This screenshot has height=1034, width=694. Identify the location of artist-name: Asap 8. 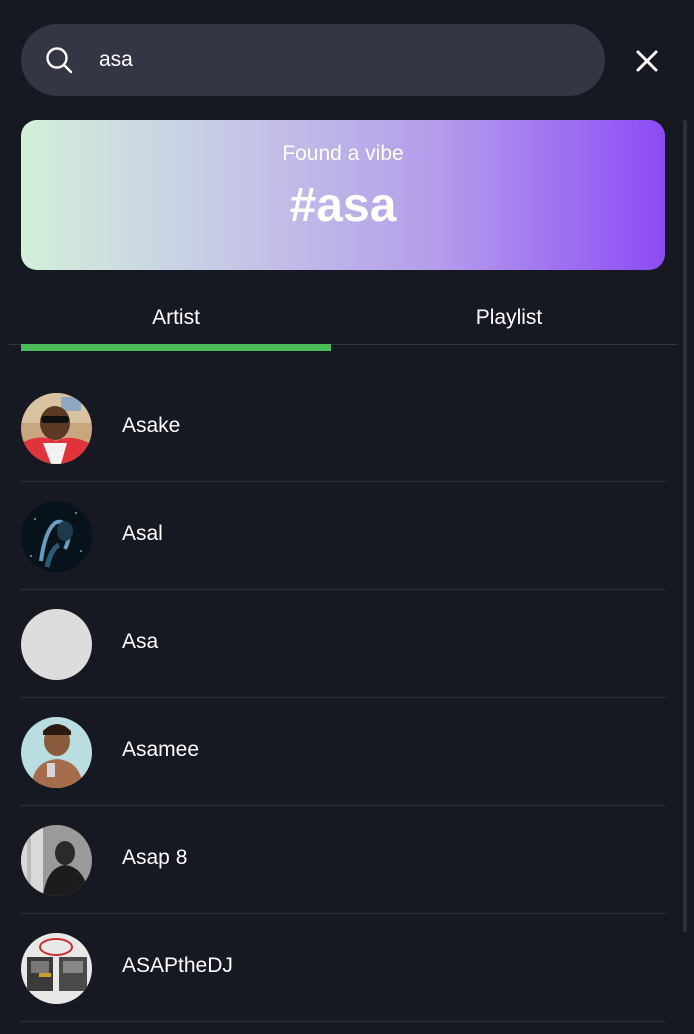
(155, 857).